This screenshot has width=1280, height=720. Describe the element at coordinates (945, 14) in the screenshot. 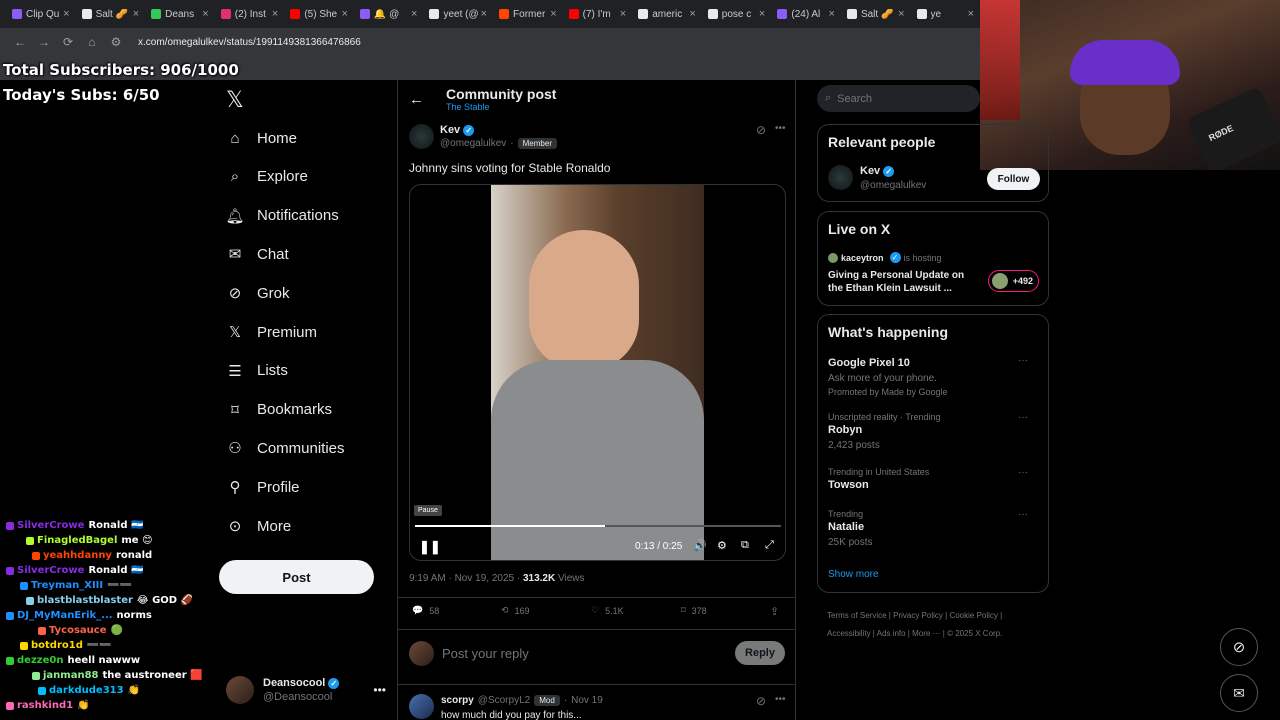

I see `browser-tab: ye ×` at that location.